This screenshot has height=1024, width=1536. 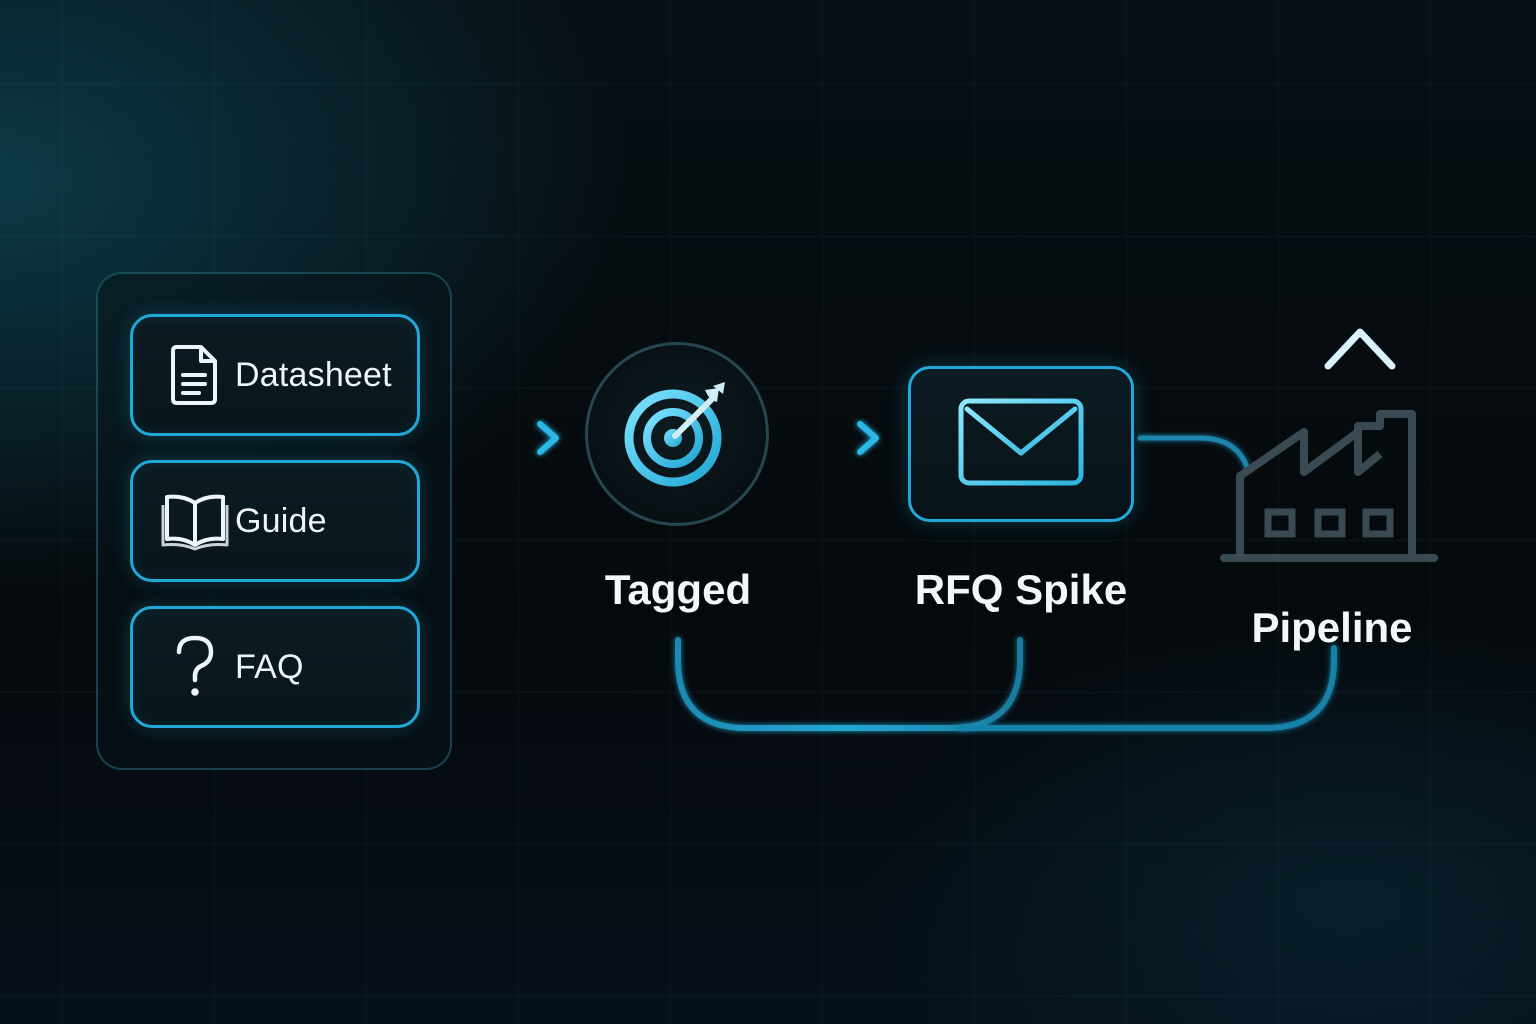 I want to click on source-card-guide: Guide, so click(x=275, y=521).